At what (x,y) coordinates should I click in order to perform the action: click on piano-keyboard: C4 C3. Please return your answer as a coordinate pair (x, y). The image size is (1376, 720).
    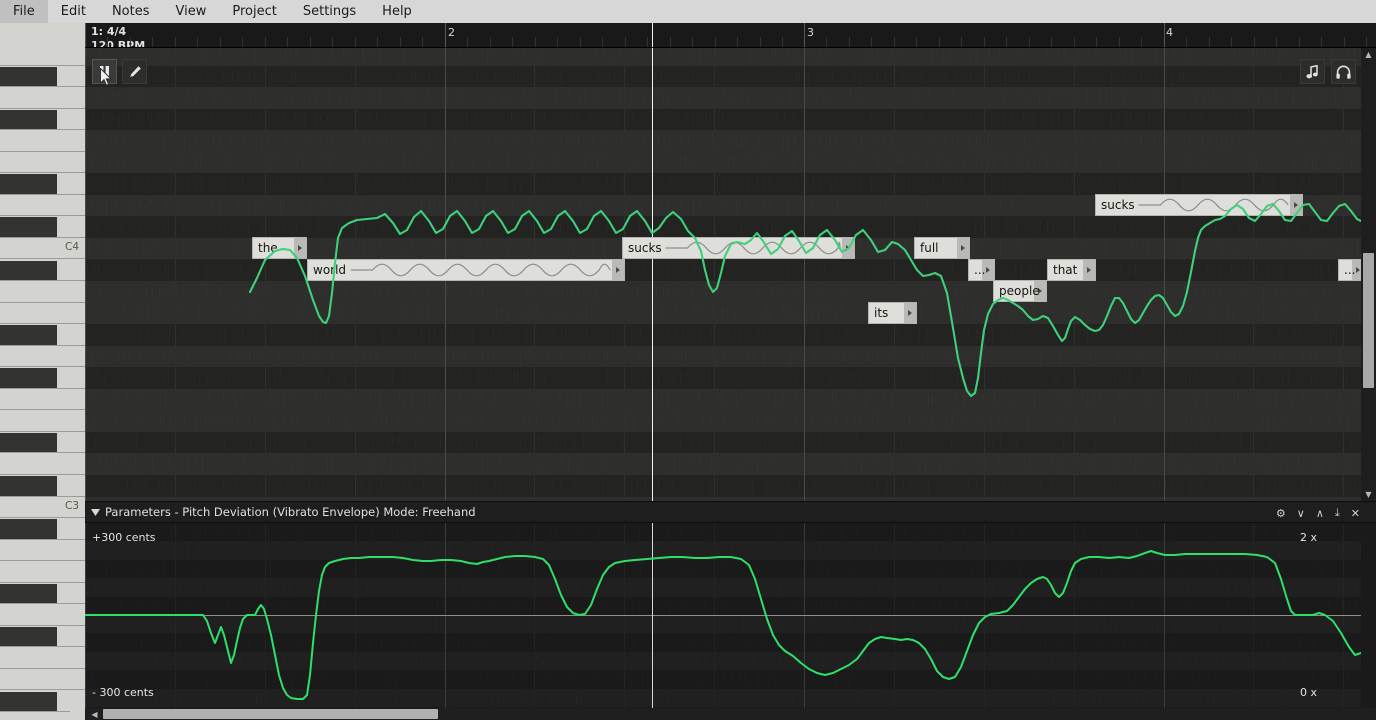
    Looking at the image, I should click on (42, 371).